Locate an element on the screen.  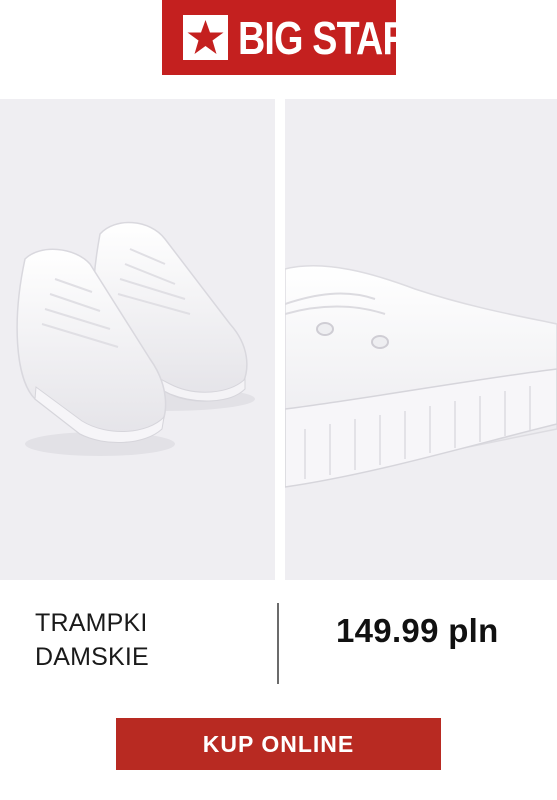
divider is located at coordinates (278, 643).